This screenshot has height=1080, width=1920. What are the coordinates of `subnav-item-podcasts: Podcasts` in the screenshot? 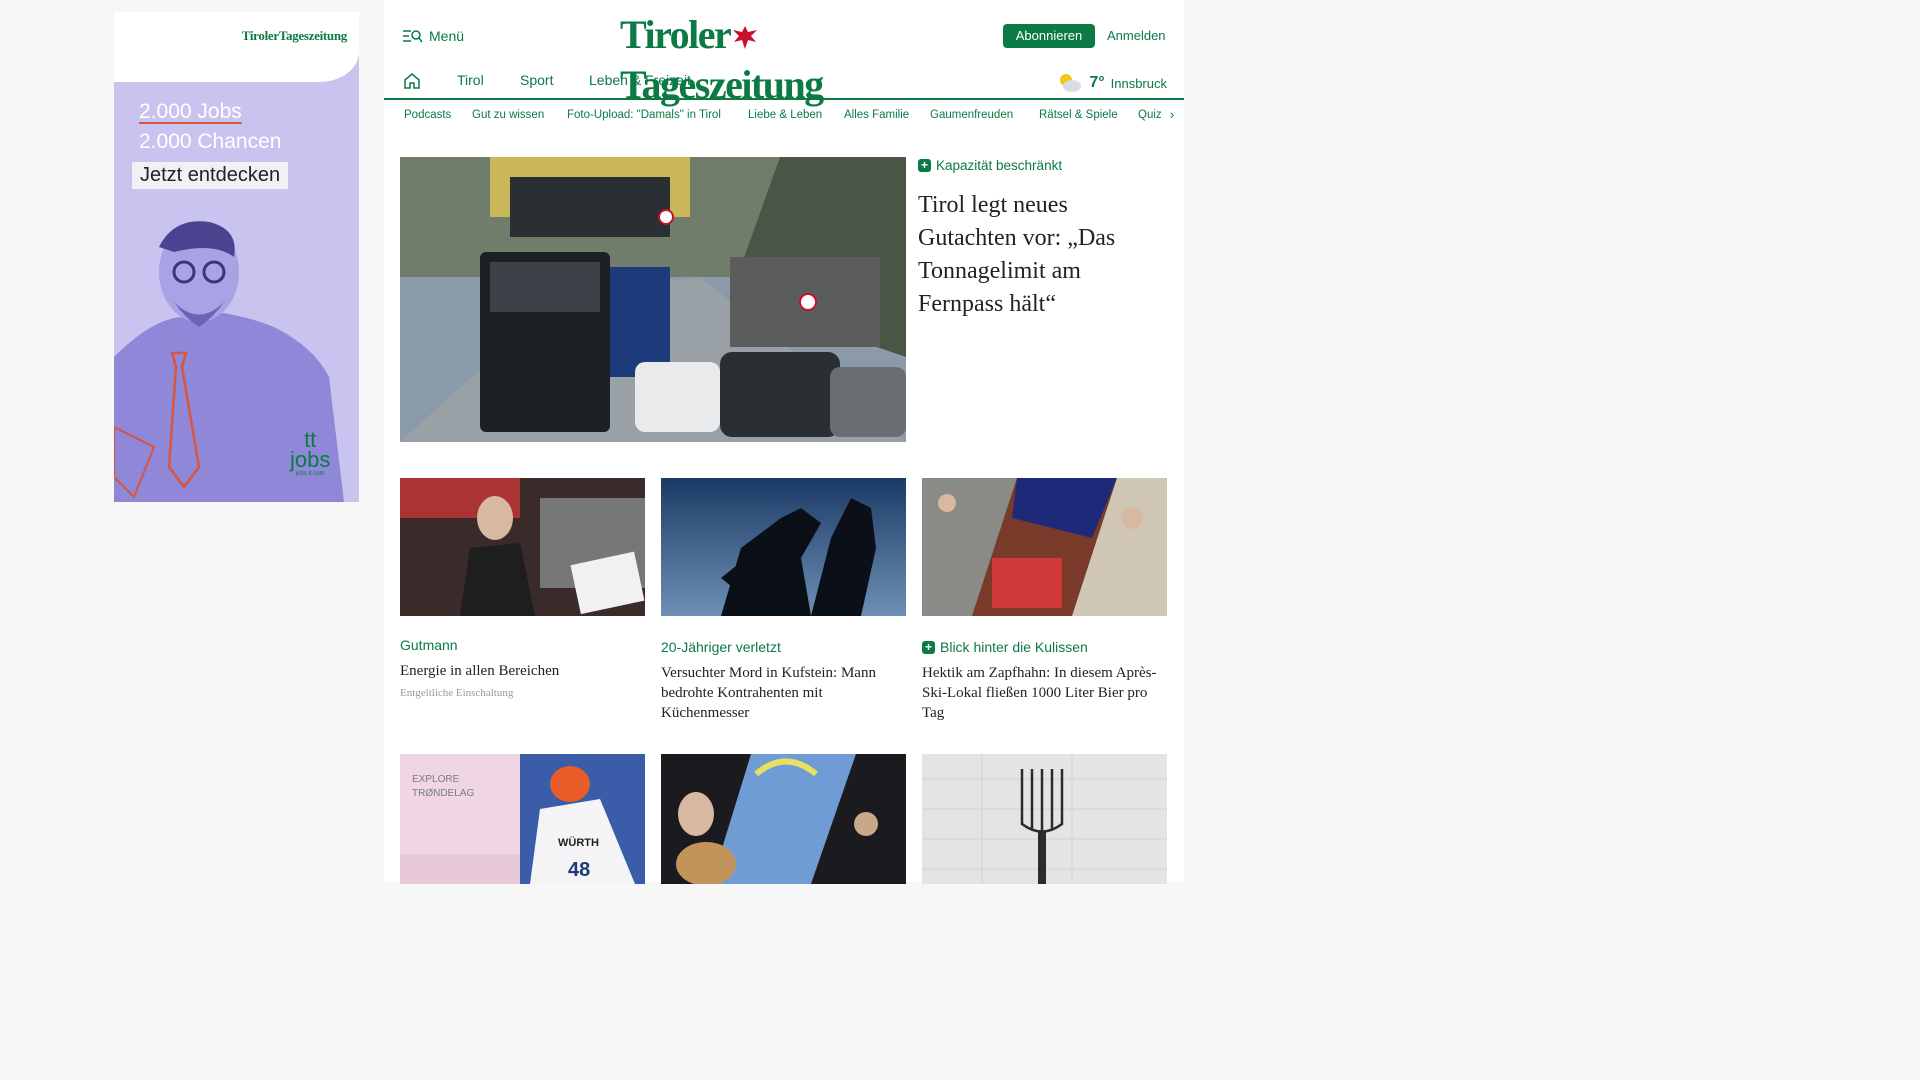 It's located at (427, 115).